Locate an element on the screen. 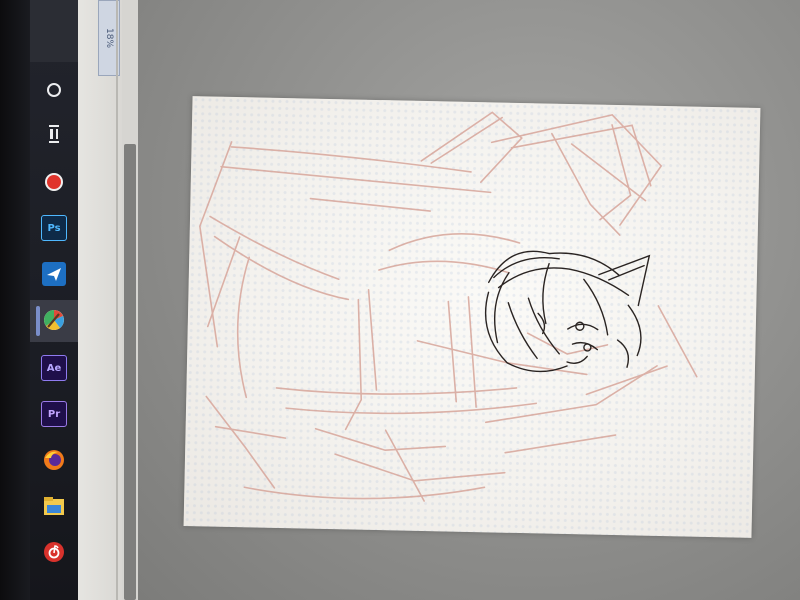 The height and width of the screenshot is (600, 800). zoom-level-text: 18% is located at coordinates (109, 38).